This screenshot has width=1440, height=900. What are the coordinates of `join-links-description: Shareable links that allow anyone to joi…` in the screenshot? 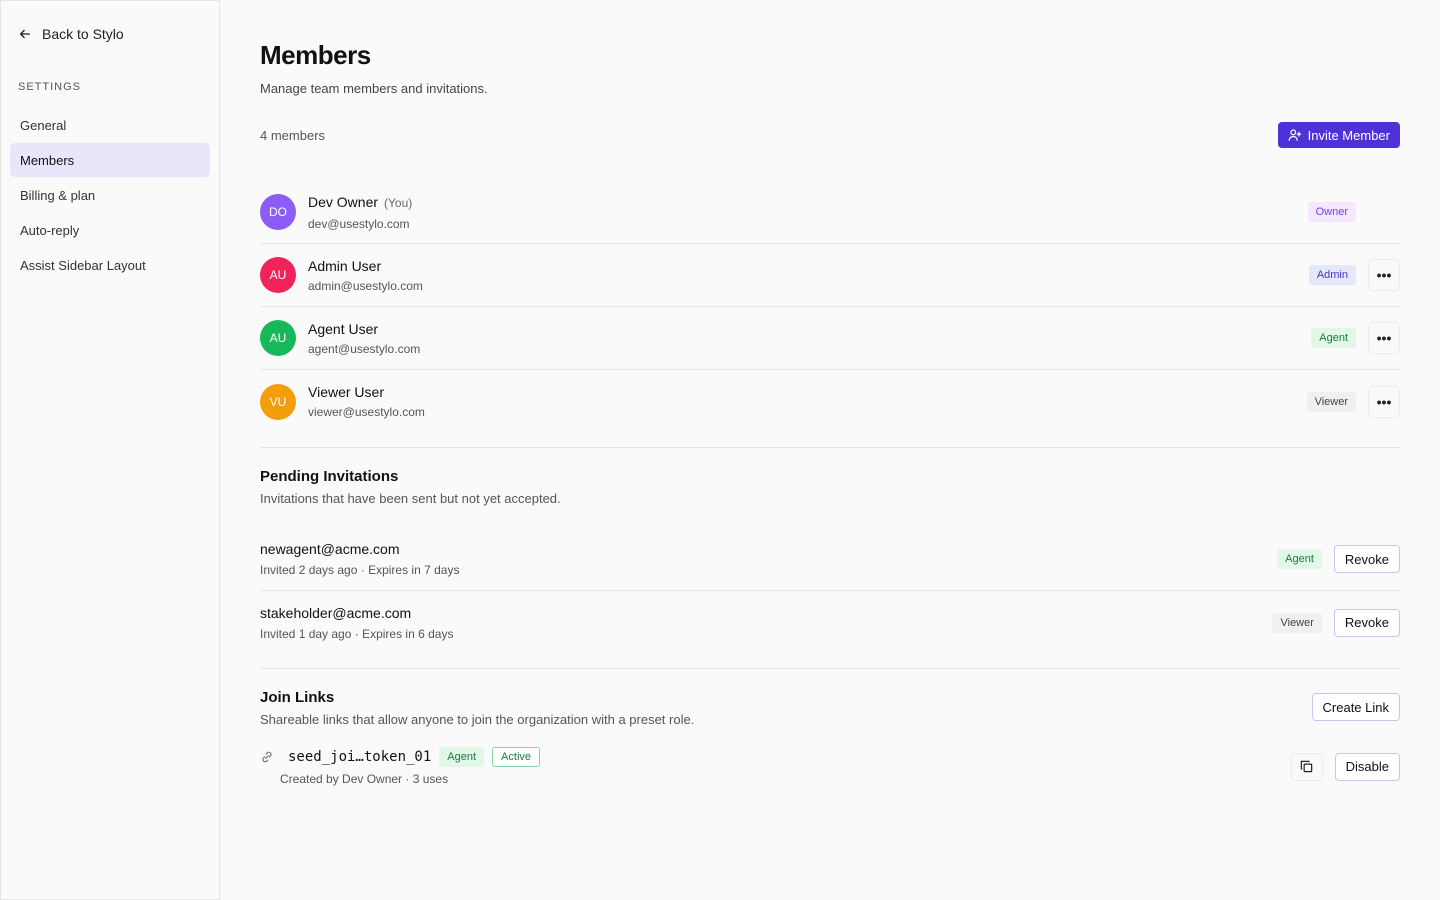 It's located at (477, 719).